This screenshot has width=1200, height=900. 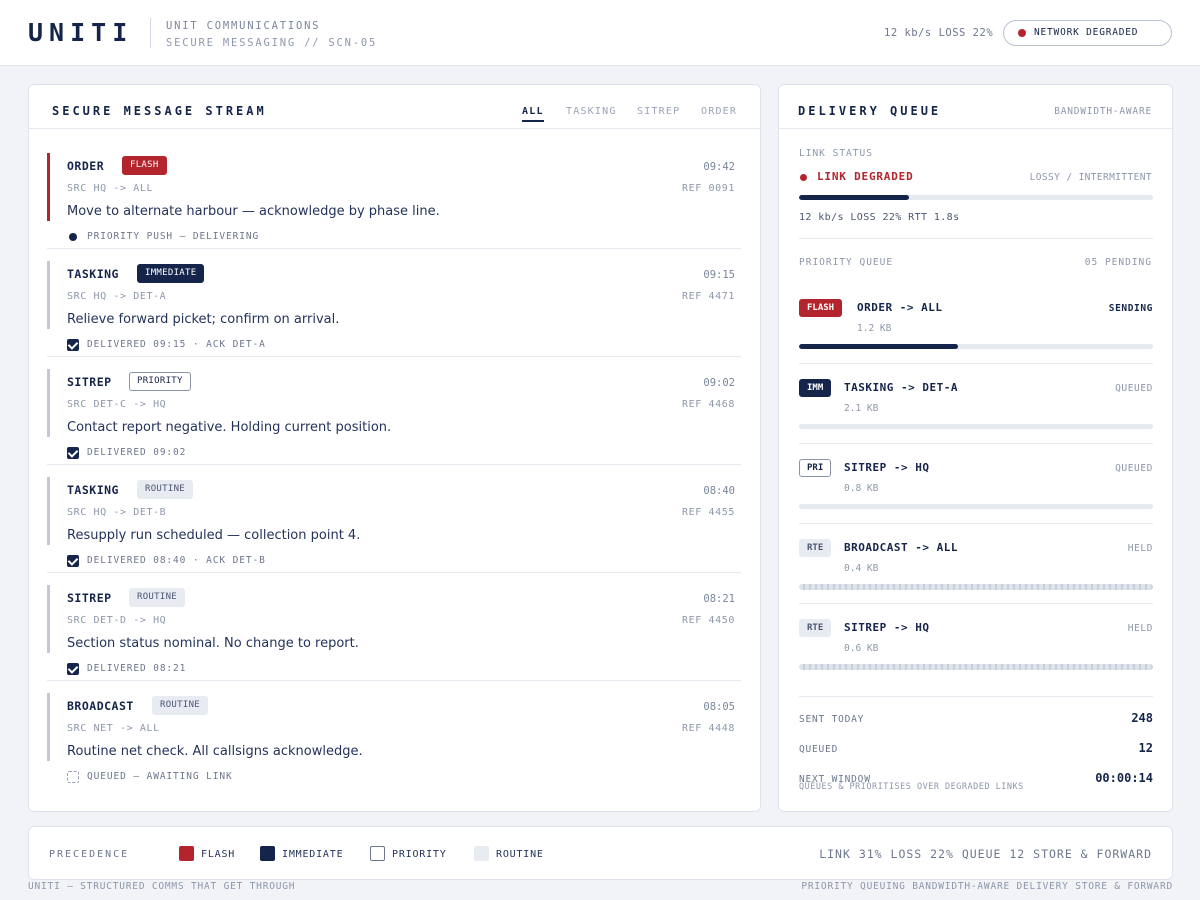 I want to click on queue-item: PRI SITREP -> HQ 0.8 KB QUEUED, so click(x=976, y=492).